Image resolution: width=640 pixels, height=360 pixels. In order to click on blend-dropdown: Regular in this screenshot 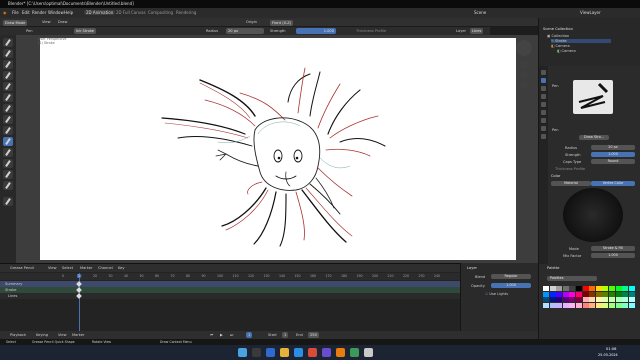, I will do `click(511, 276)`.